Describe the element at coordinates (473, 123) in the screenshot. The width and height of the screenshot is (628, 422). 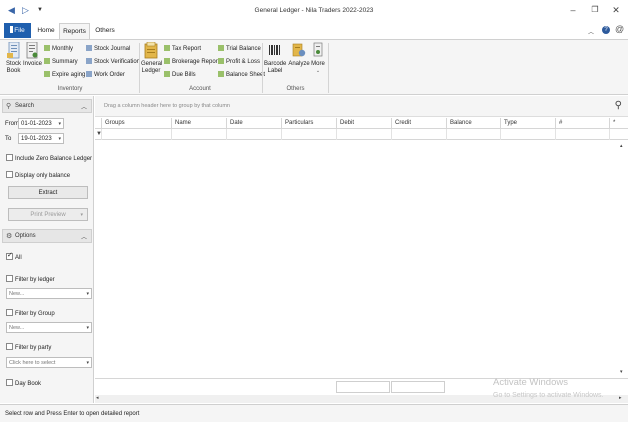
I see `column-header-balance: Balance` at that location.